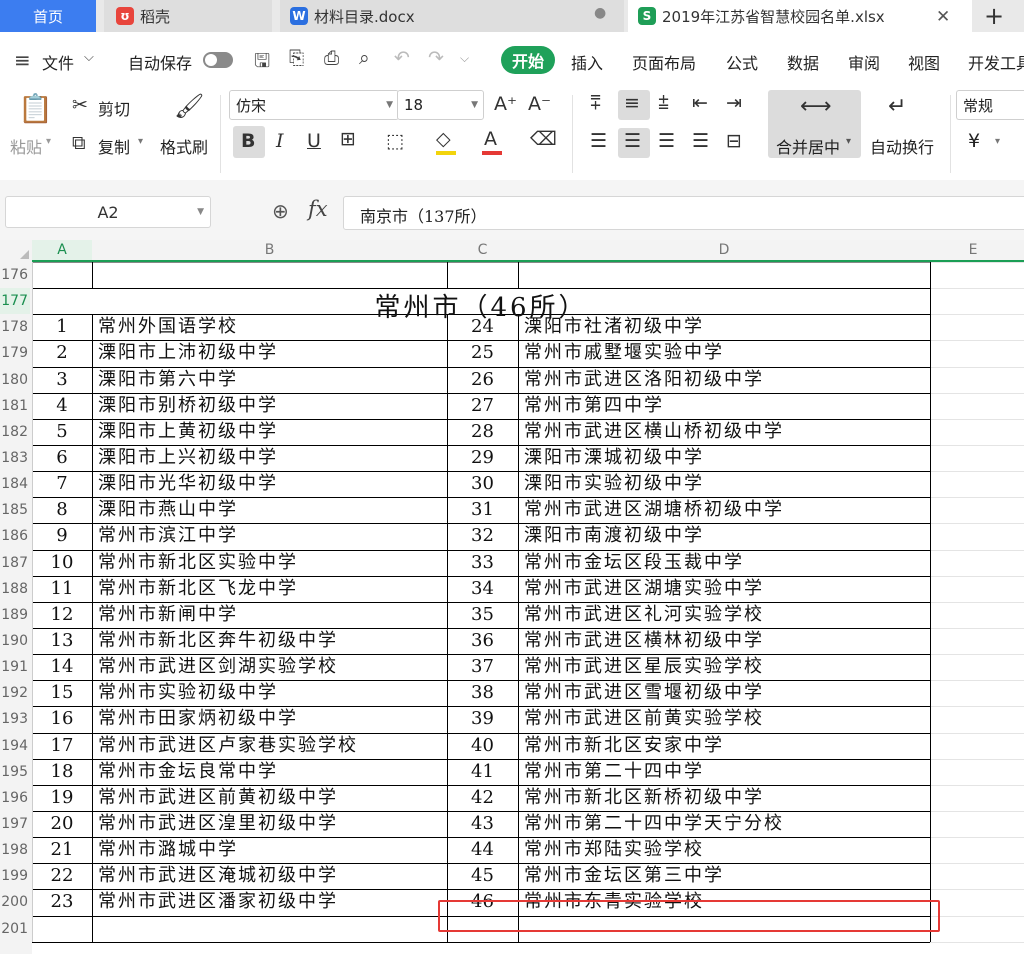 This screenshot has height=954, width=1024. What do you see at coordinates (654, 432) in the screenshot?
I see `cell-school-name: 常州市武进区横山桥初级中学` at bounding box center [654, 432].